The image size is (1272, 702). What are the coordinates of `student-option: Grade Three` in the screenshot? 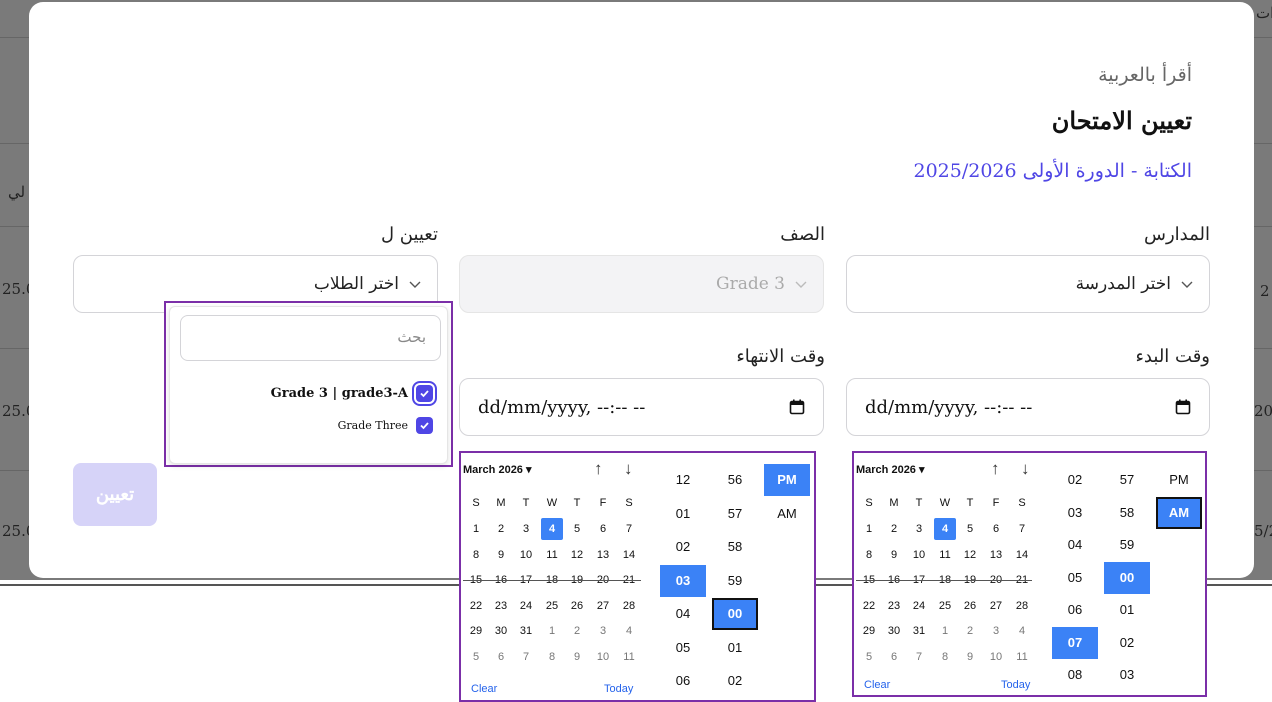 It's located at (385, 425).